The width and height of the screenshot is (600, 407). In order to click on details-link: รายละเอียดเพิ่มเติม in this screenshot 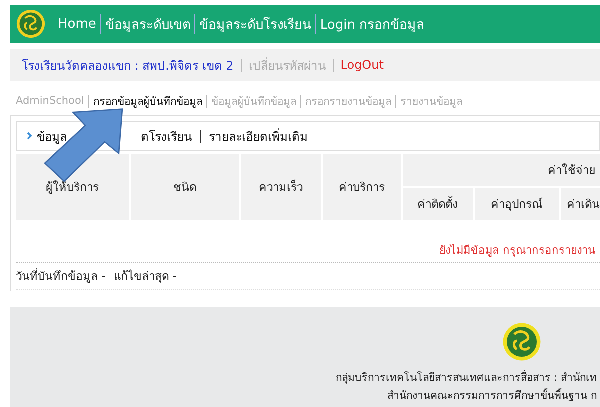, I will do `click(258, 136)`.